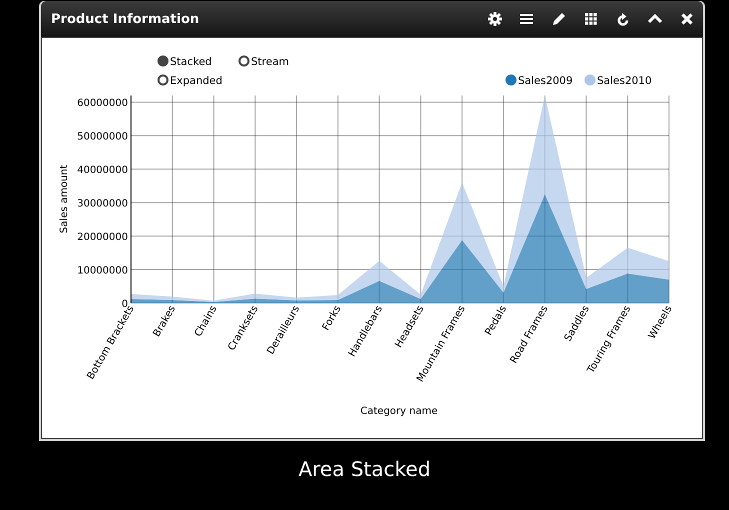 This screenshot has height=510, width=729. I want to click on legend-label: Sales2009, so click(545, 81).